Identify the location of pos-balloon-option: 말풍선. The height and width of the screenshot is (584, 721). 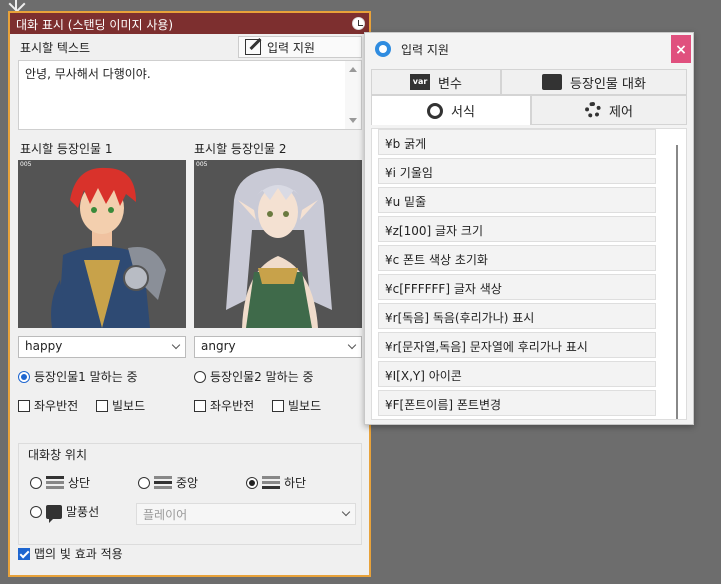
(65, 513).